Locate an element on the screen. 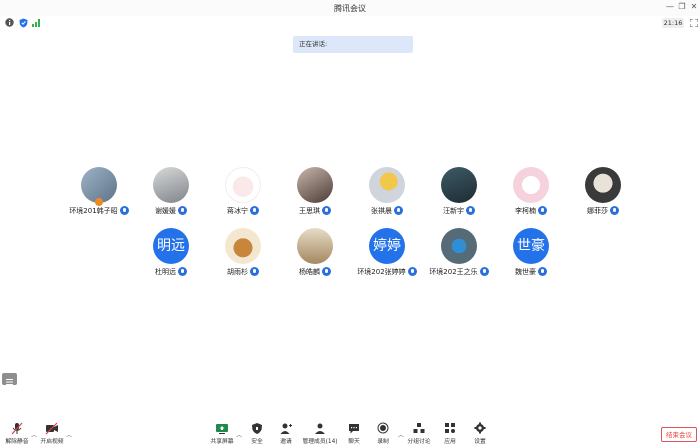  signal-icon is located at coordinates (36, 22).